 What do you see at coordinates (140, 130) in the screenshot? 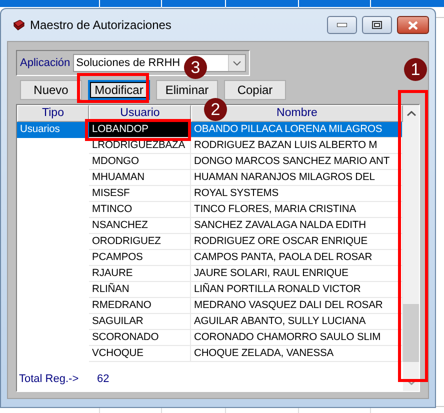
I see `table-cell: LOBANDOP` at bounding box center [140, 130].